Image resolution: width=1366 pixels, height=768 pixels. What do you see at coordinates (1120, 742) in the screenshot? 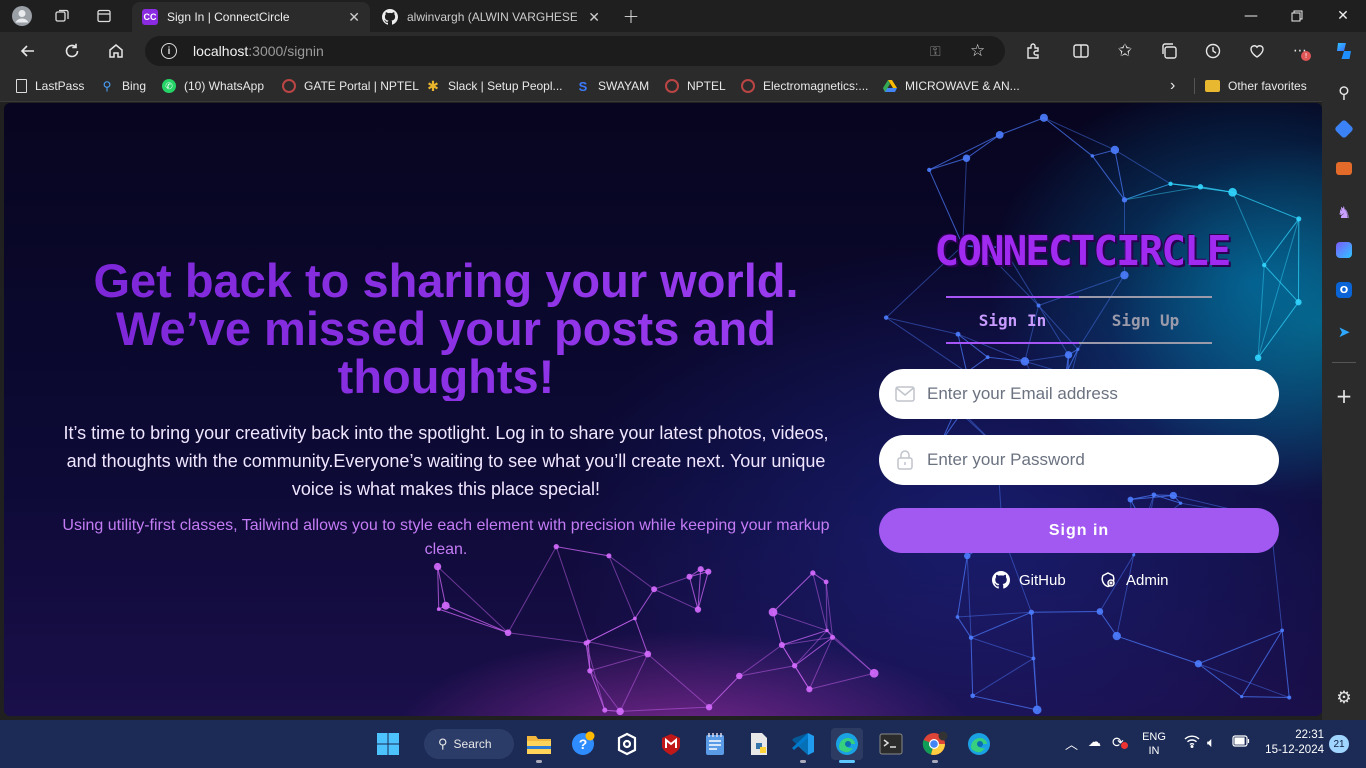
I see `sync-icon: ⟳` at bounding box center [1120, 742].